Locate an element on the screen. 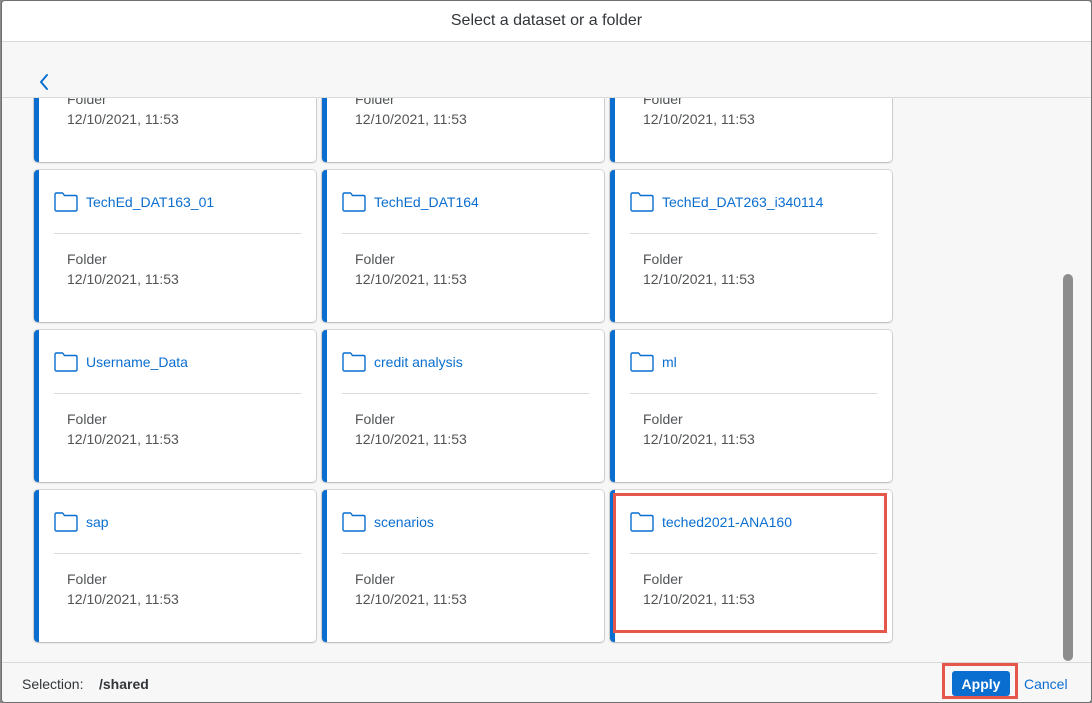 The height and width of the screenshot is (703, 1092). folder-card-header: sap is located at coordinates (177, 522).